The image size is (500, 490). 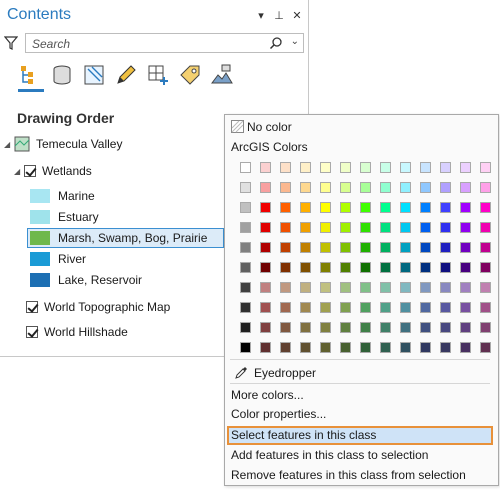 I want to click on legend-class-row: Marine, so click(x=62, y=196).